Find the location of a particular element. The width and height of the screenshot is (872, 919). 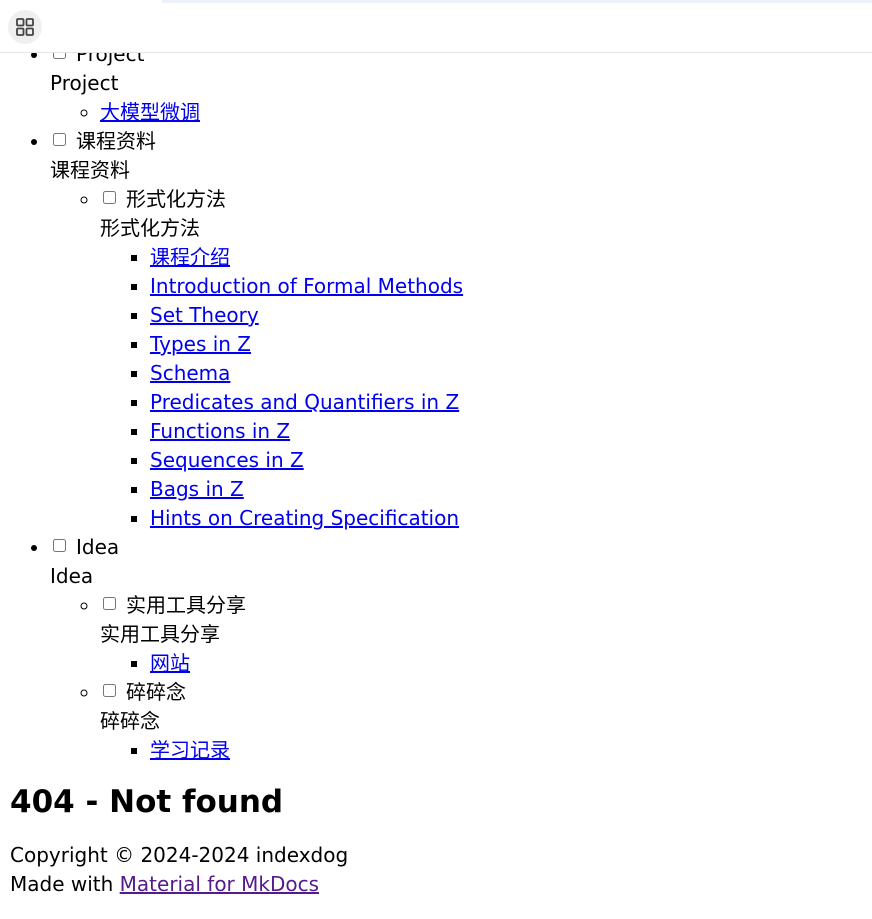

list-item: Set Theory is located at coordinates (511, 315).